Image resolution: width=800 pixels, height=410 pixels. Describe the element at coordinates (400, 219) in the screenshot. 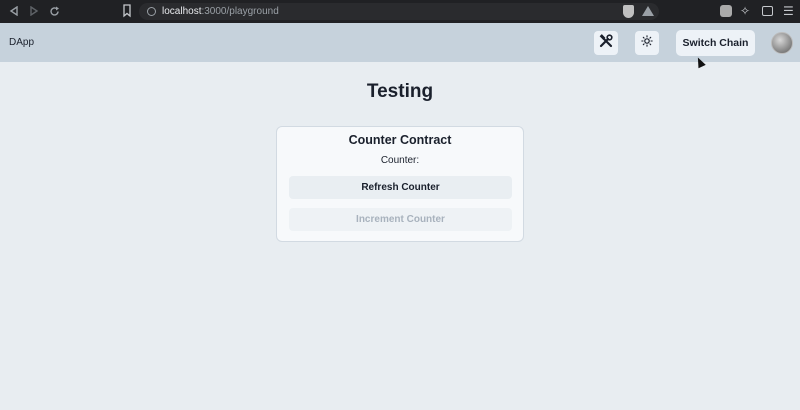

I see `increment-counter-button: Increment Counter` at that location.